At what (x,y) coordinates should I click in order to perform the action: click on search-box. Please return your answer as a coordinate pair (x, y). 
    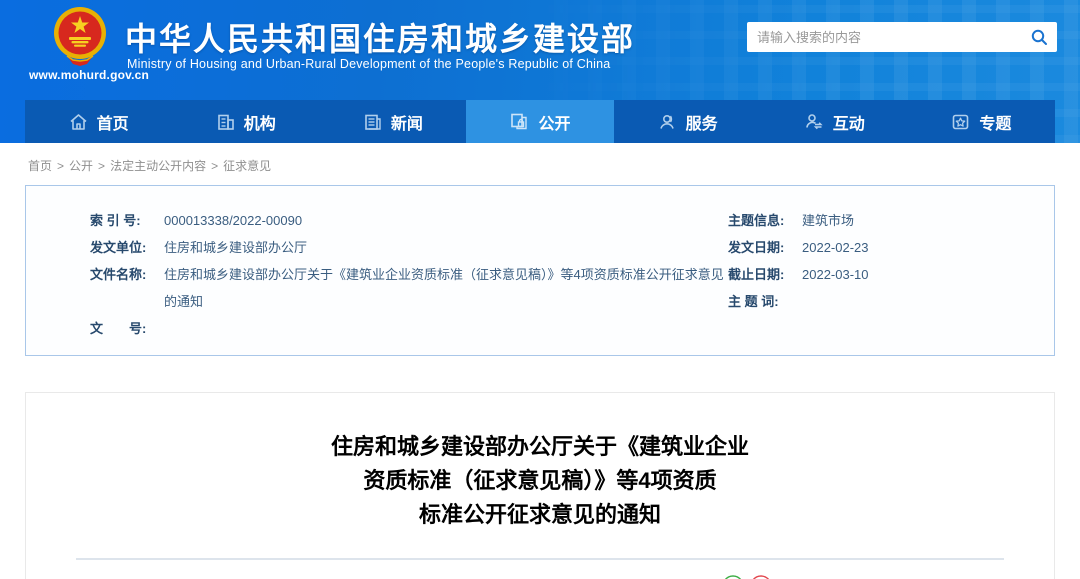
    Looking at the image, I should click on (902, 37).